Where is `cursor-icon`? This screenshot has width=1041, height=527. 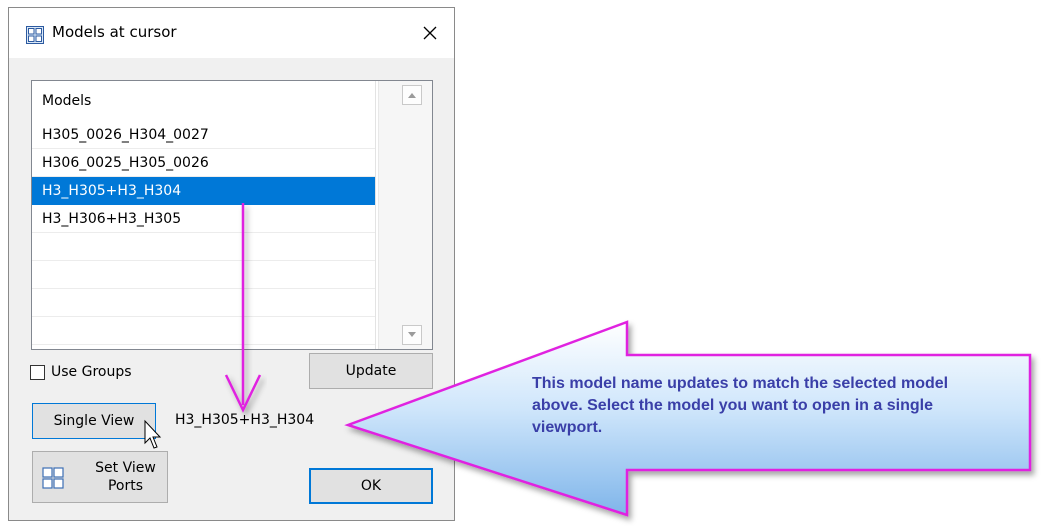
cursor-icon is located at coordinates (153, 434).